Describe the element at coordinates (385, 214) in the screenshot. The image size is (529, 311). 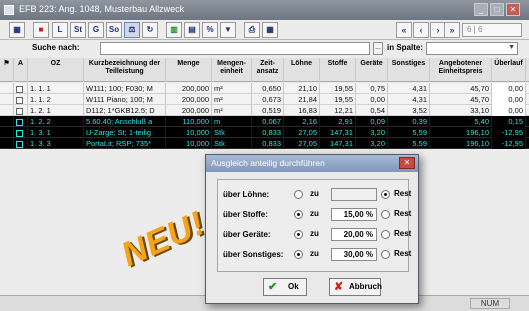
I see `rest-radio` at that location.